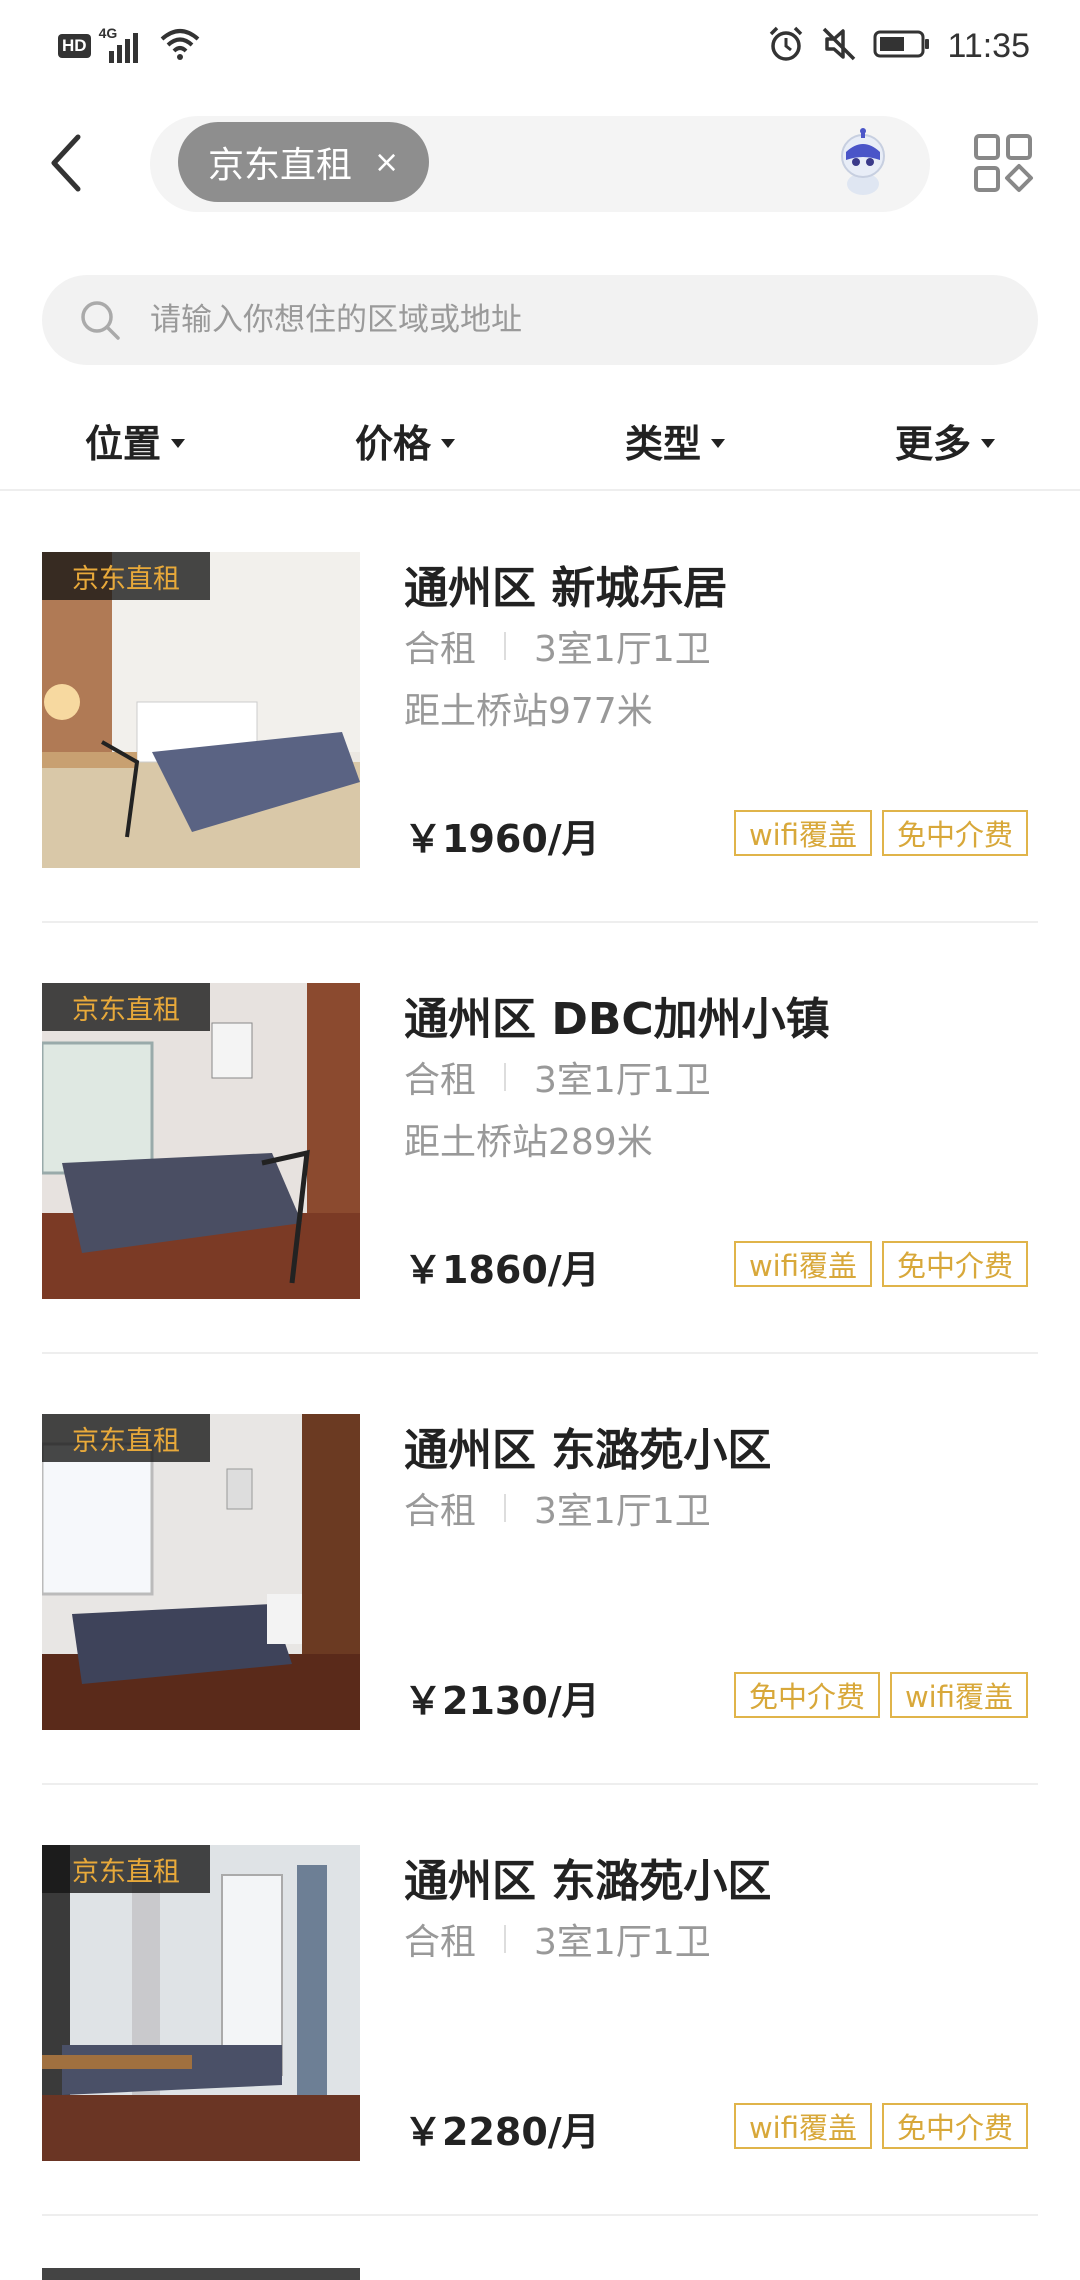  What do you see at coordinates (550, 320) in the screenshot?
I see `search-input` at bounding box center [550, 320].